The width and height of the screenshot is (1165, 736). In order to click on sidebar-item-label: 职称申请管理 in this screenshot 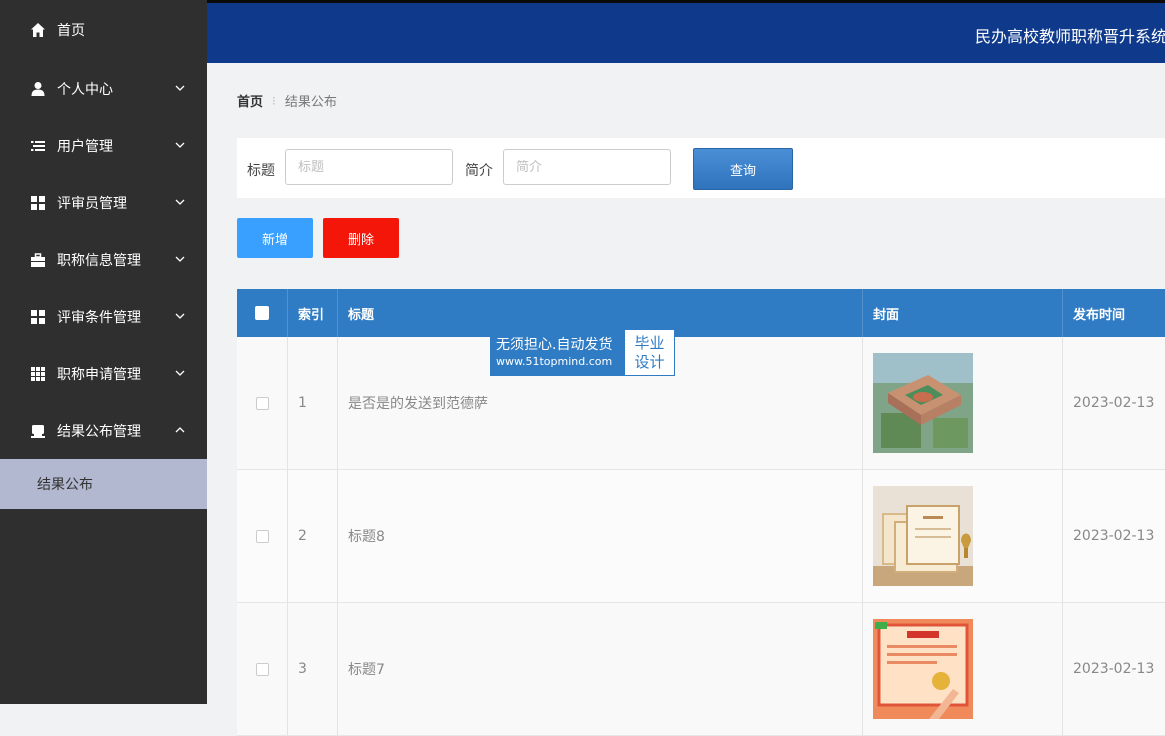, I will do `click(99, 374)`.